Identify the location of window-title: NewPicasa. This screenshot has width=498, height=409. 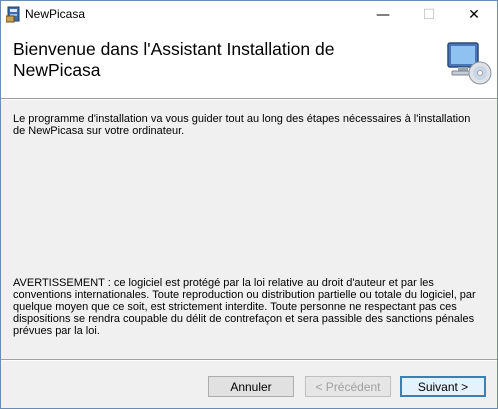
(55, 14).